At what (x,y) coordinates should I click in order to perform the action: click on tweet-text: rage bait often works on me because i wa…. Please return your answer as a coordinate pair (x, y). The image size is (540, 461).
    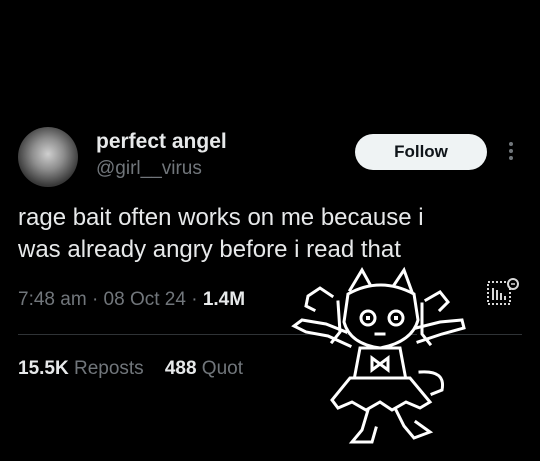
    Looking at the image, I should click on (270, 234).